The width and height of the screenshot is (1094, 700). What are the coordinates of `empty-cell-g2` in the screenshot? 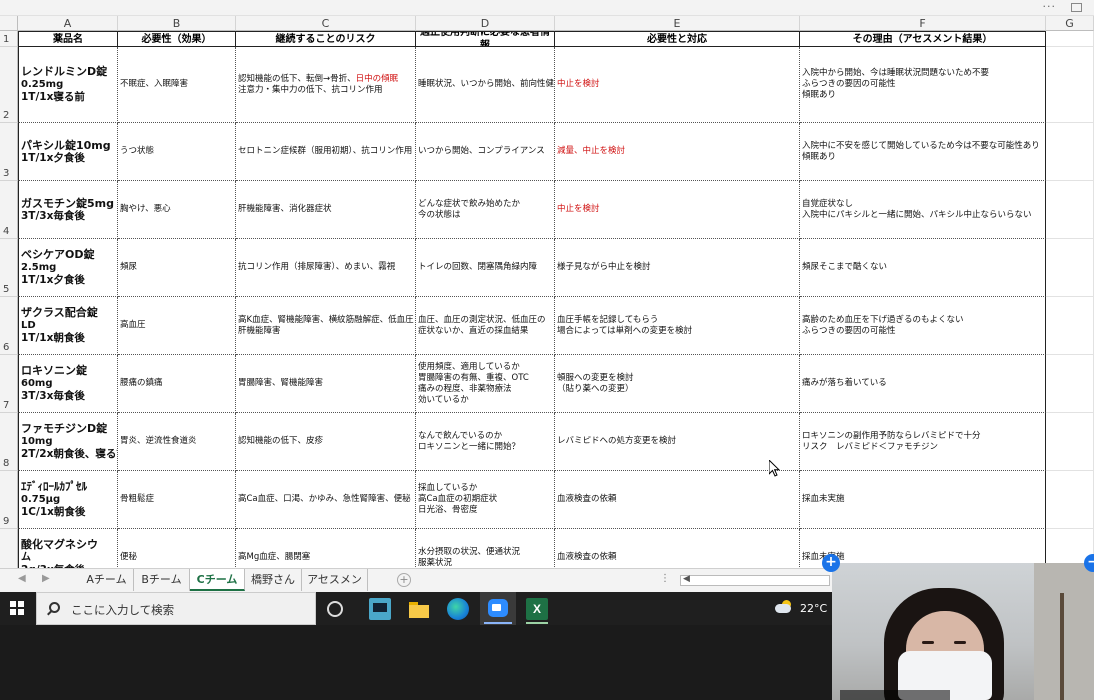 It's located at (1070, 85).